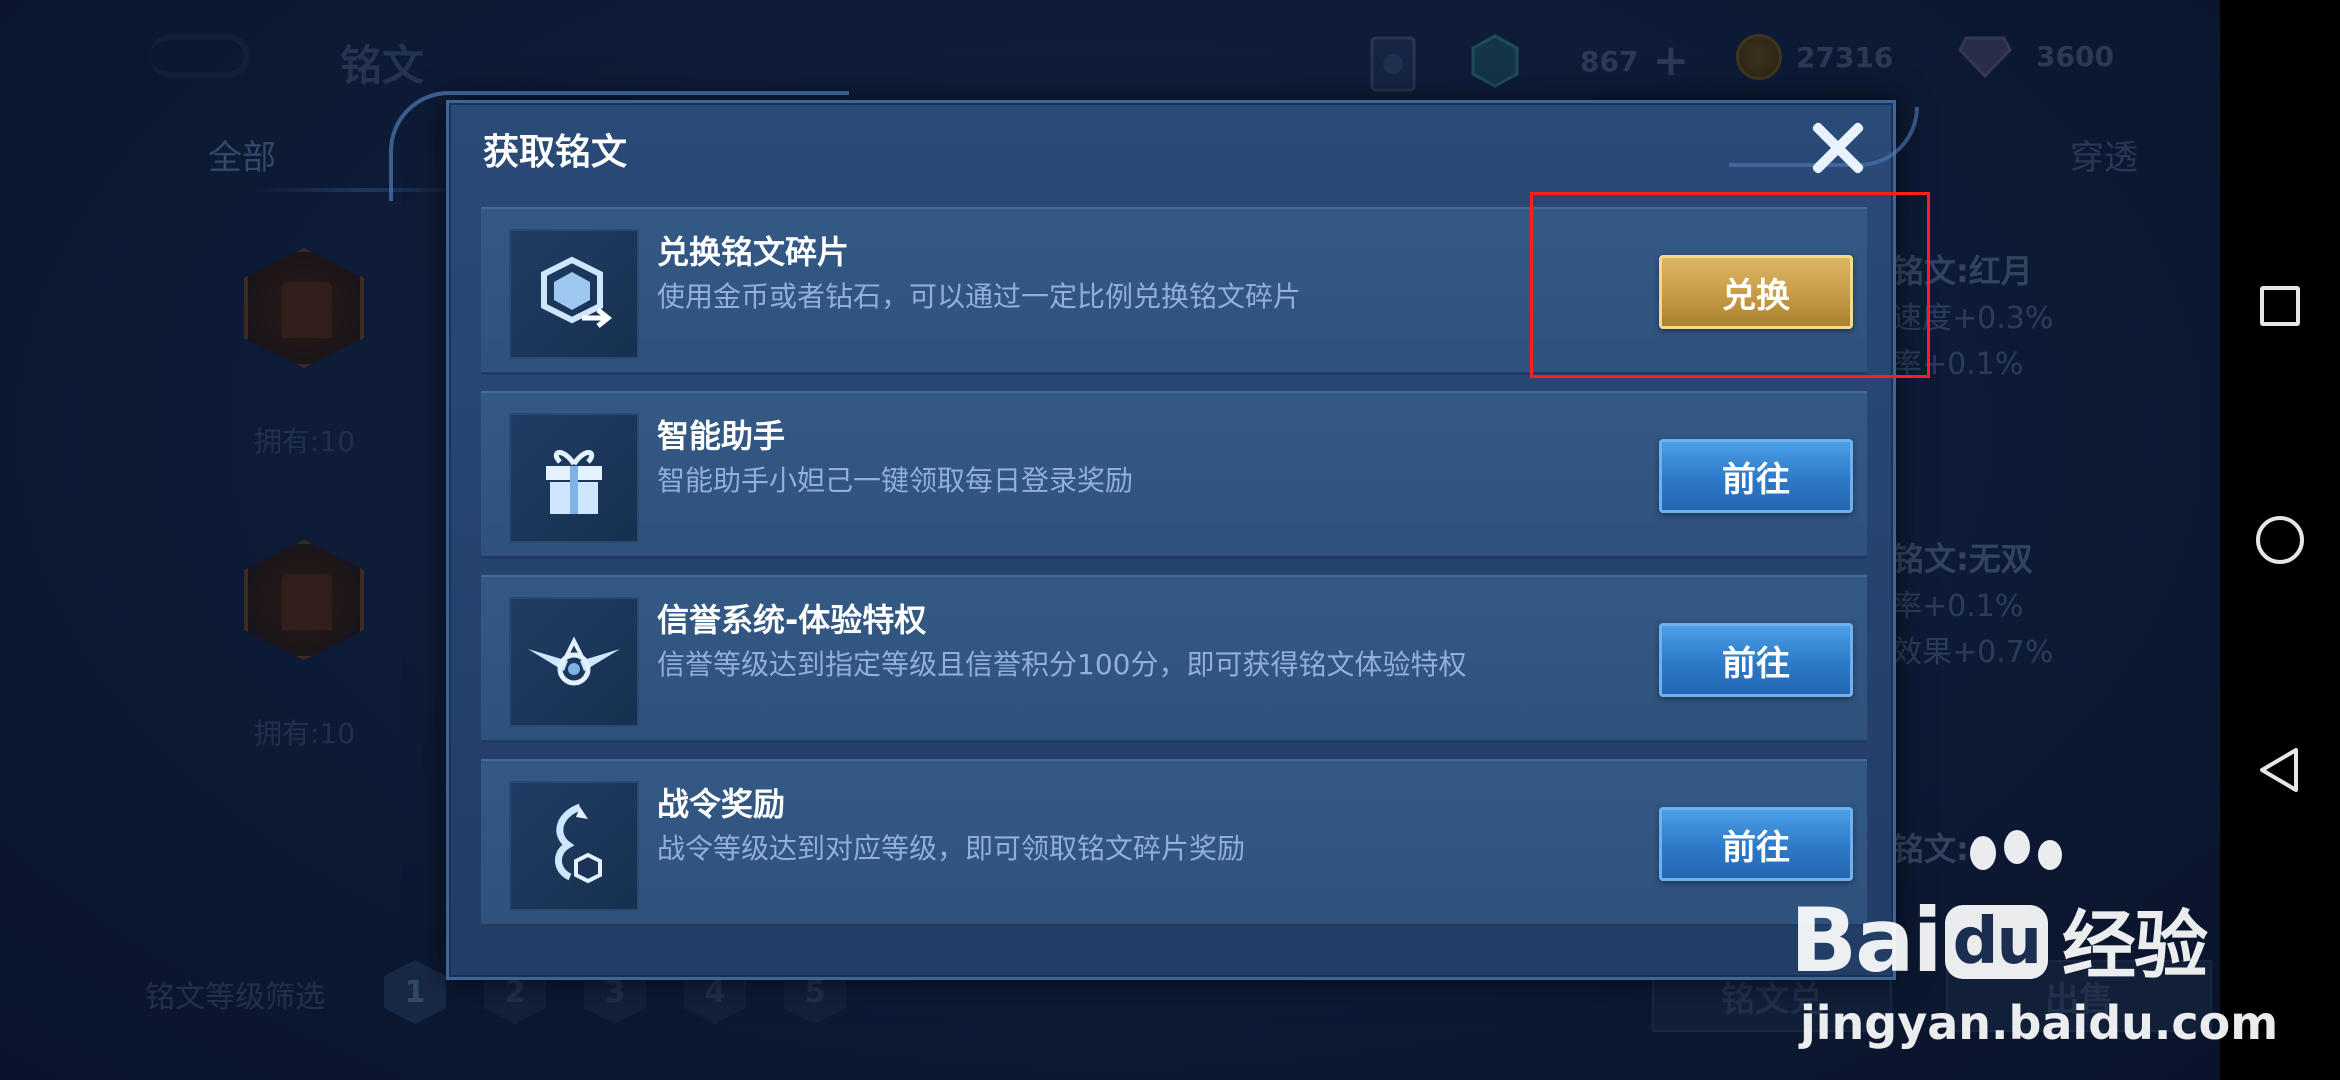  Describe the element at coordinates (979, 296) in the screenshot. I see `item-description: 使用金币或者钻石，可以通过一定比例兑换铭文碎片` at that location.